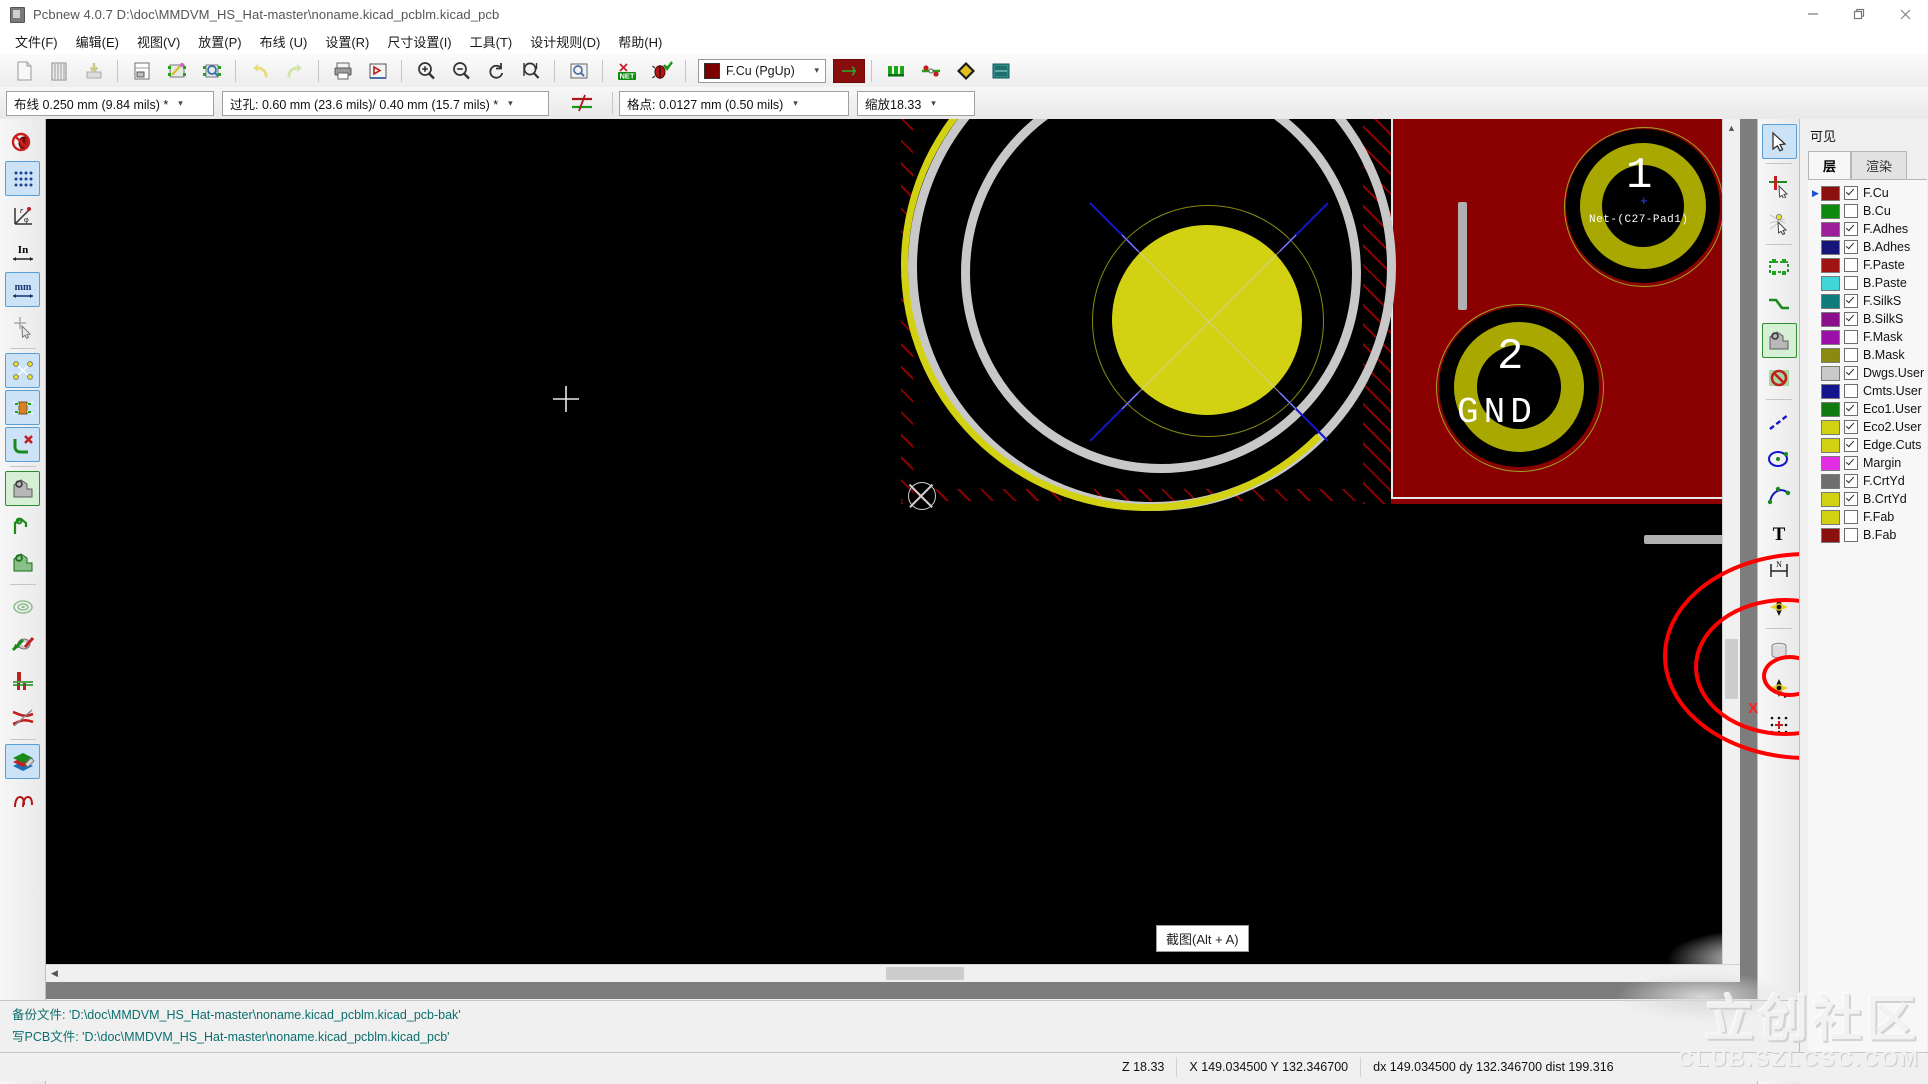 The image size is (1928, 1084). What do you see at coordinates (1859, 14) in the screenshot?
I see `maximize-button` at bounding box center [1859, 14].